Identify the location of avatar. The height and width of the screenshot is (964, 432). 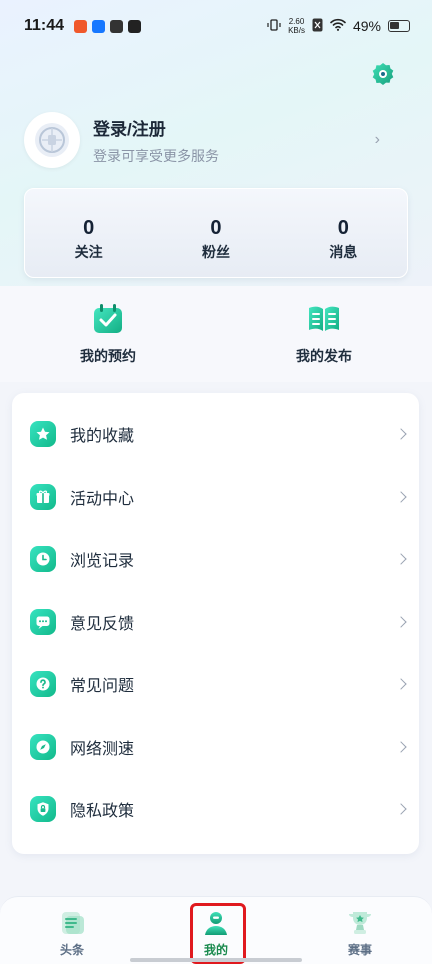
(52, 140).